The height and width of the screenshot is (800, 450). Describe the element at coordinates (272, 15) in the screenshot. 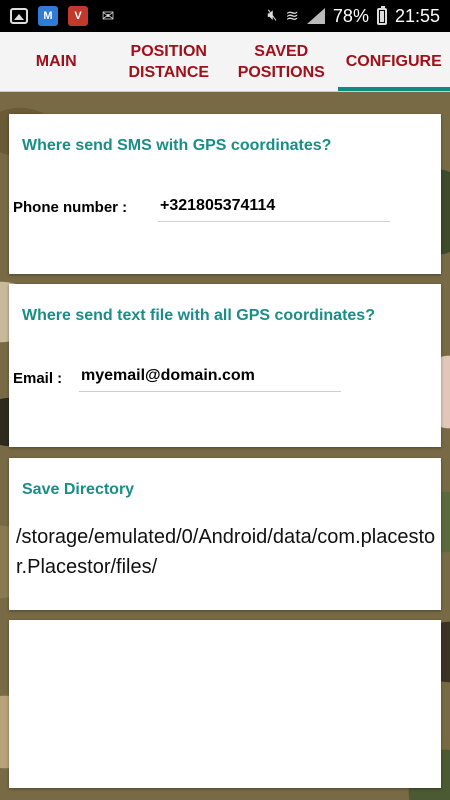

I see `mute-icon: 🔇︎` at that location.